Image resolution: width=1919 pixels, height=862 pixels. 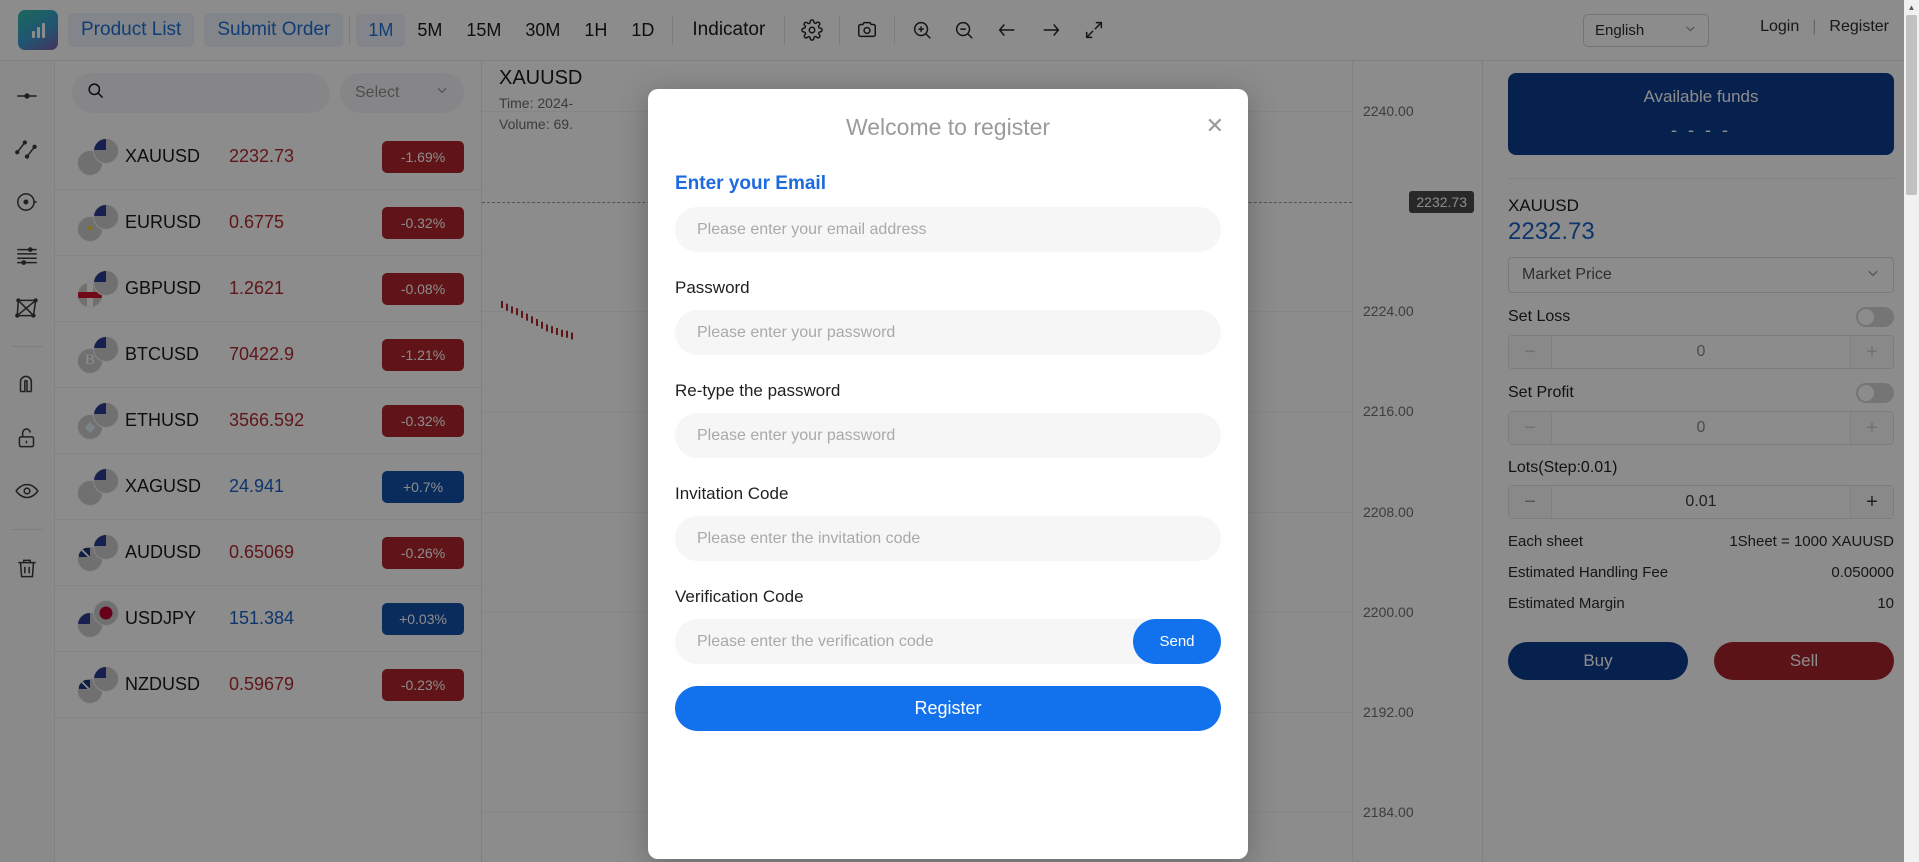 What do you see at coordinates (1215, 126) in the screenshot?
I see `close-icon: ✕` at bounding box center [1215, 126].